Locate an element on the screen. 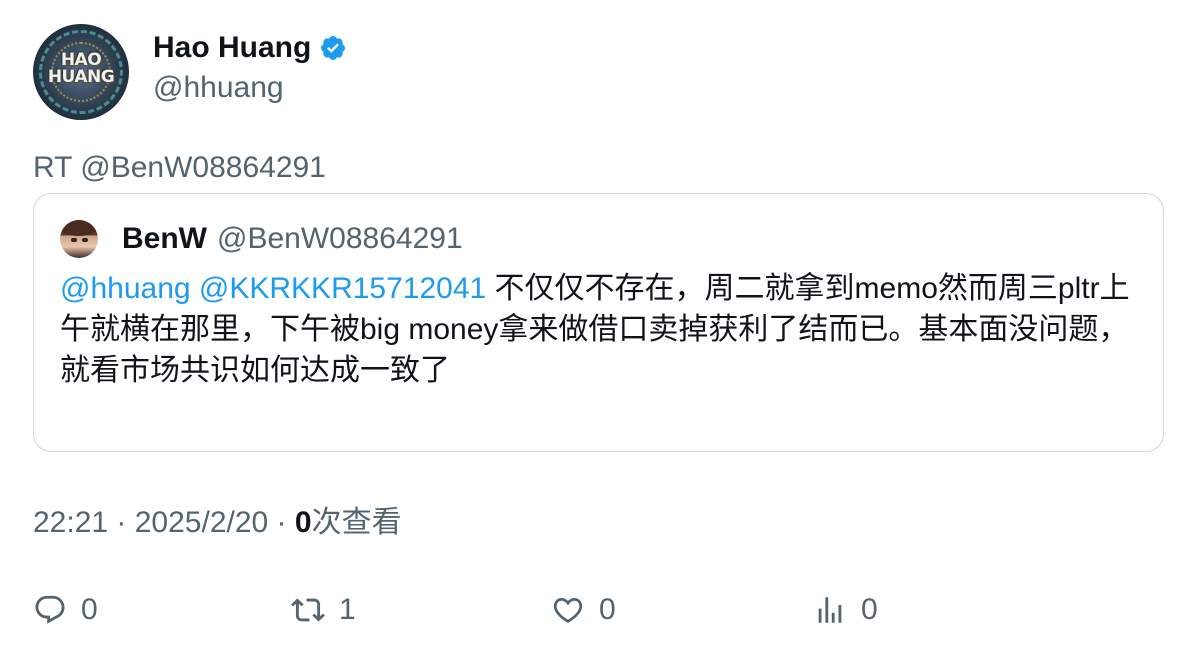 This screenshot has height=652, width=1196. display-name-row: Hao Huang is located at coordinates (250, 48).